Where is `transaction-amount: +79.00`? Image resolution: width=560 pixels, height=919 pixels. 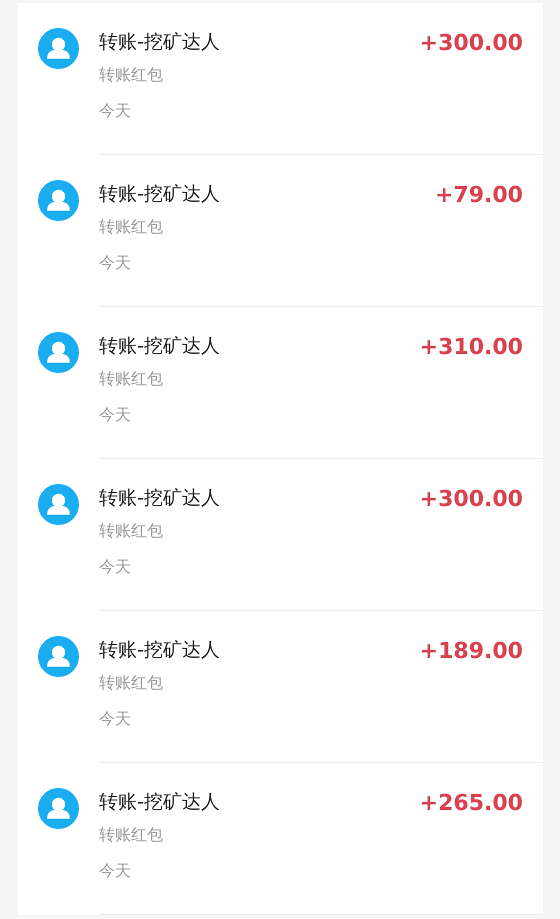
transaction-amount: +79.00 is located at coordinates (478, 195).